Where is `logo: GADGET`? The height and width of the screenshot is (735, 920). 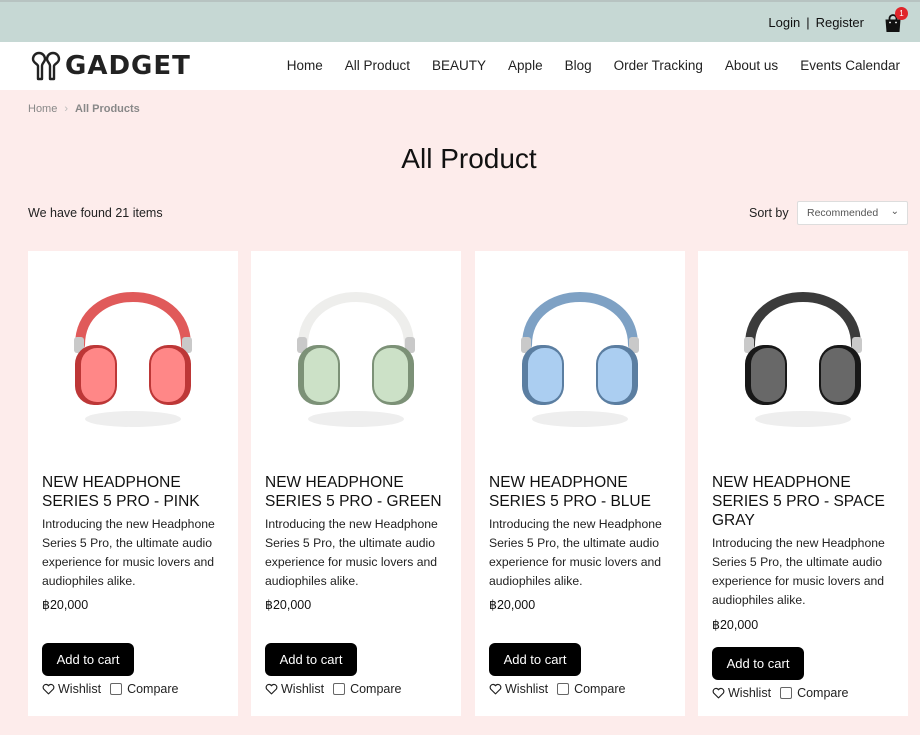 logo: GADGET is located at coordinates (110, 66).